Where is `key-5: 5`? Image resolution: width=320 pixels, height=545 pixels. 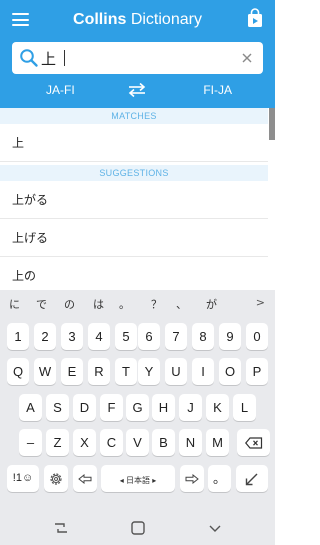
key-5: 5 is located at coordinates (126, 336).